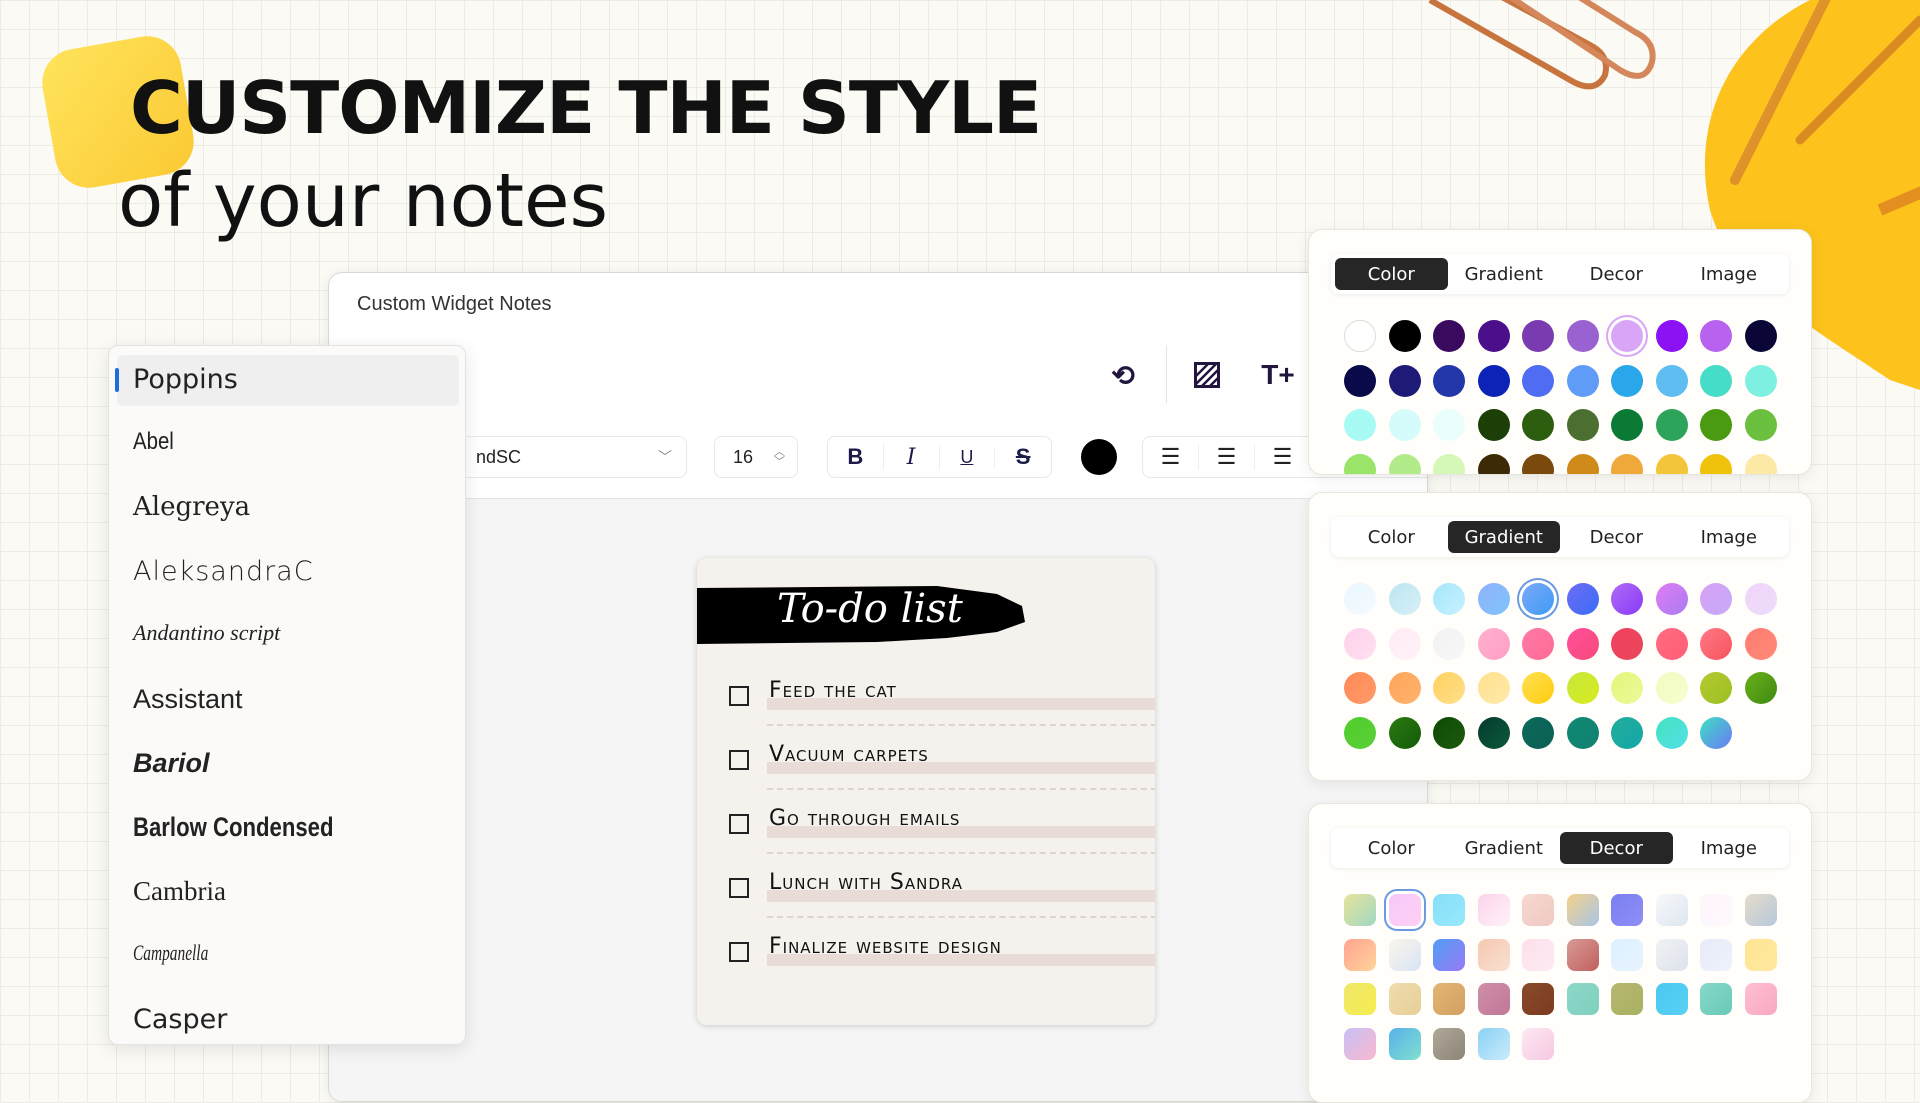 Image resolution: width=1920 pixels, height=1103 pixels. Describe the element at coordinates (179, 891) in the screenshot. I see `font-option: Cambria` at that location.